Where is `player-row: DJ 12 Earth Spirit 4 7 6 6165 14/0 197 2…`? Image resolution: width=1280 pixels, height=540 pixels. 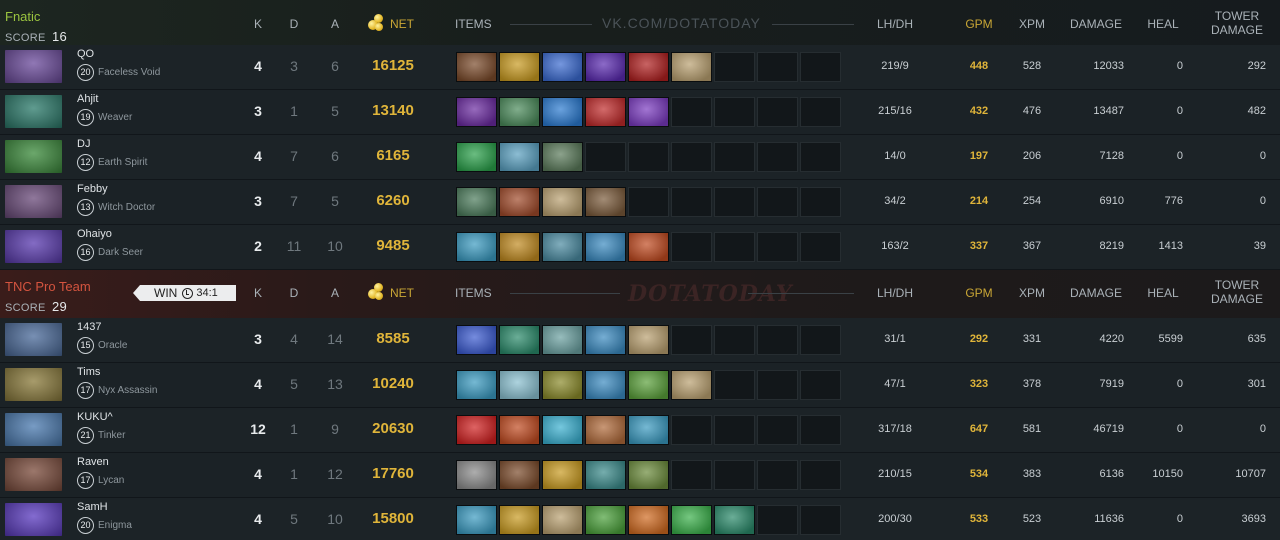 player-row: DJ 12 Earth Spirit 4 7 6 6165 14/0 197 2… is located at coordinates (640, 157).